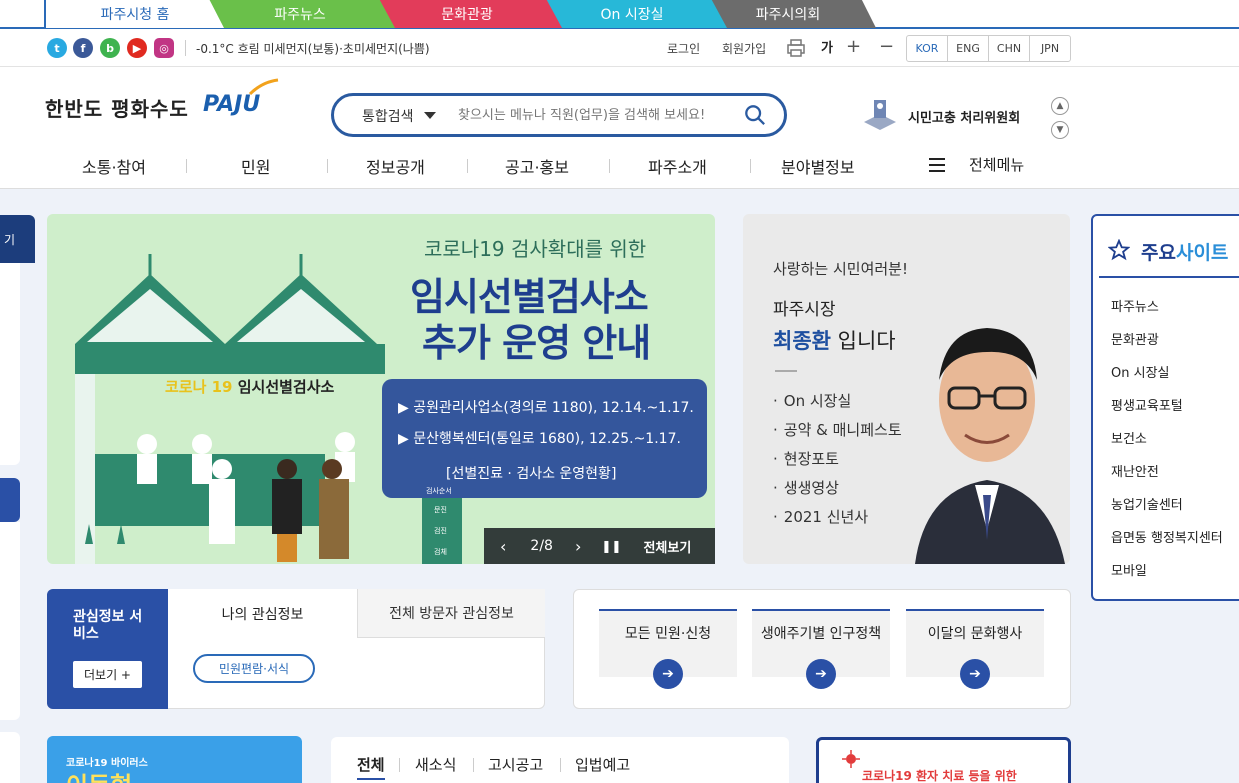  Describe the element at coordinates (796, 48) in the screenshot. I see `print-icon` at that location.